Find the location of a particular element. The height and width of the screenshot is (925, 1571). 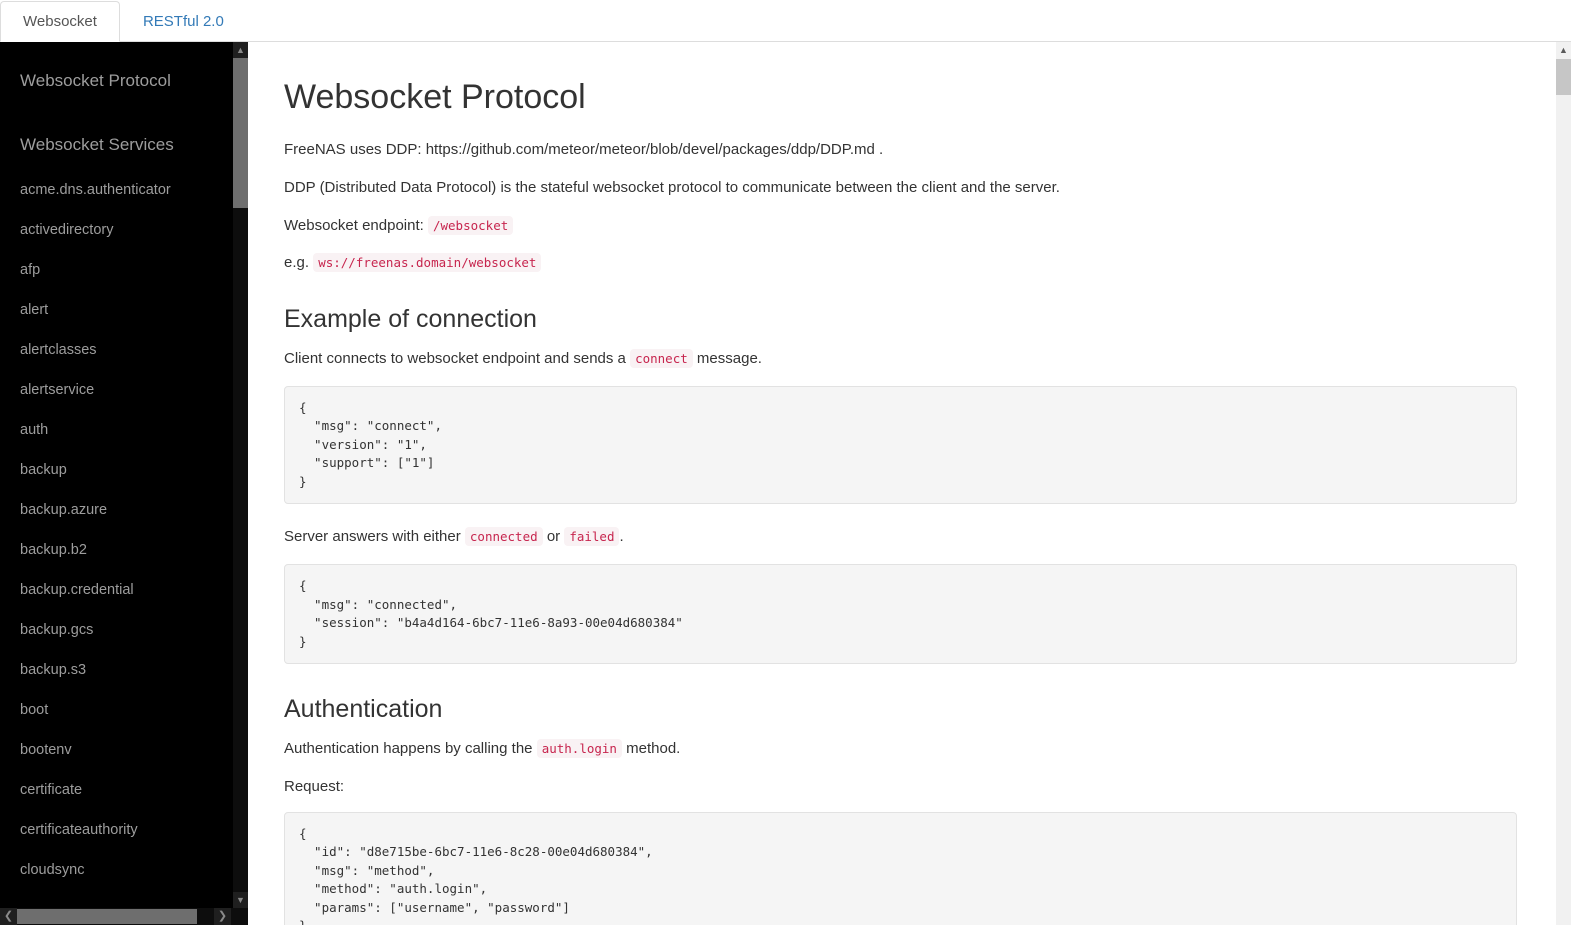

sidebar-item-afp: afp is located at coordinates (116, 270).